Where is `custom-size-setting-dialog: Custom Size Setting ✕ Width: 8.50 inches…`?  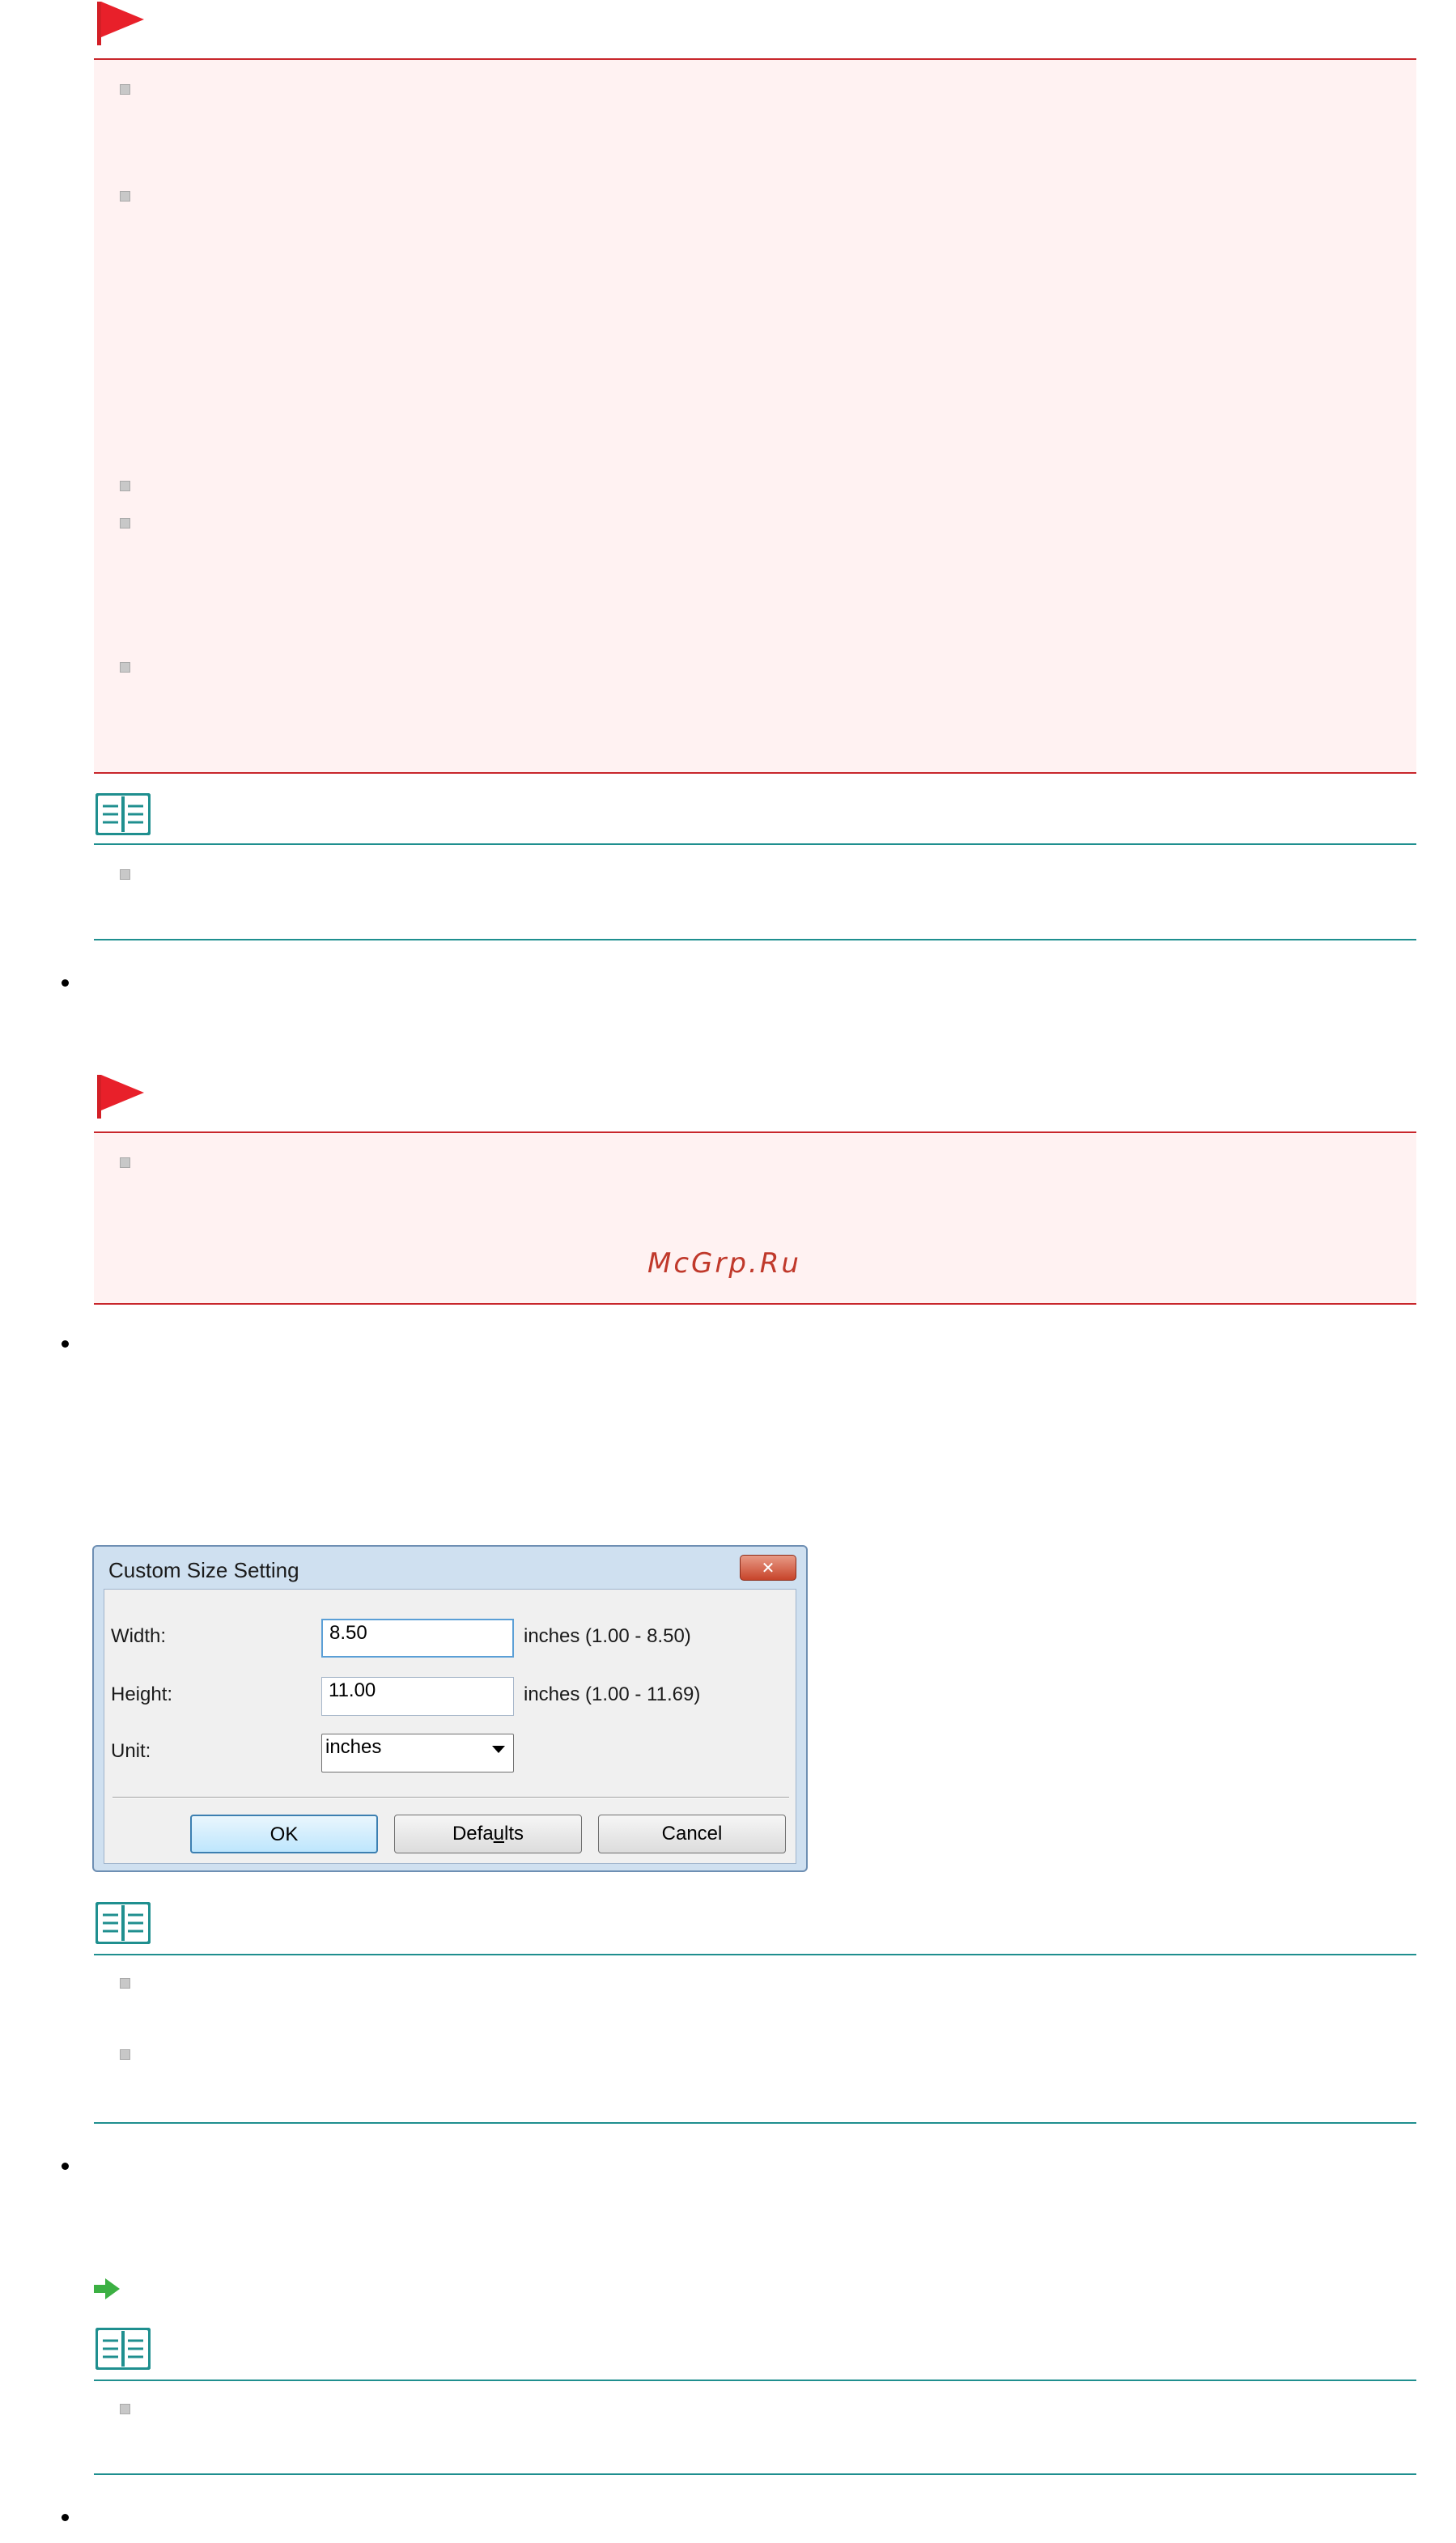
custom-size-setting-dialog: Custom Size Setting ✕ Width: 8.50 inches… is located at coordinates (450, 1708).